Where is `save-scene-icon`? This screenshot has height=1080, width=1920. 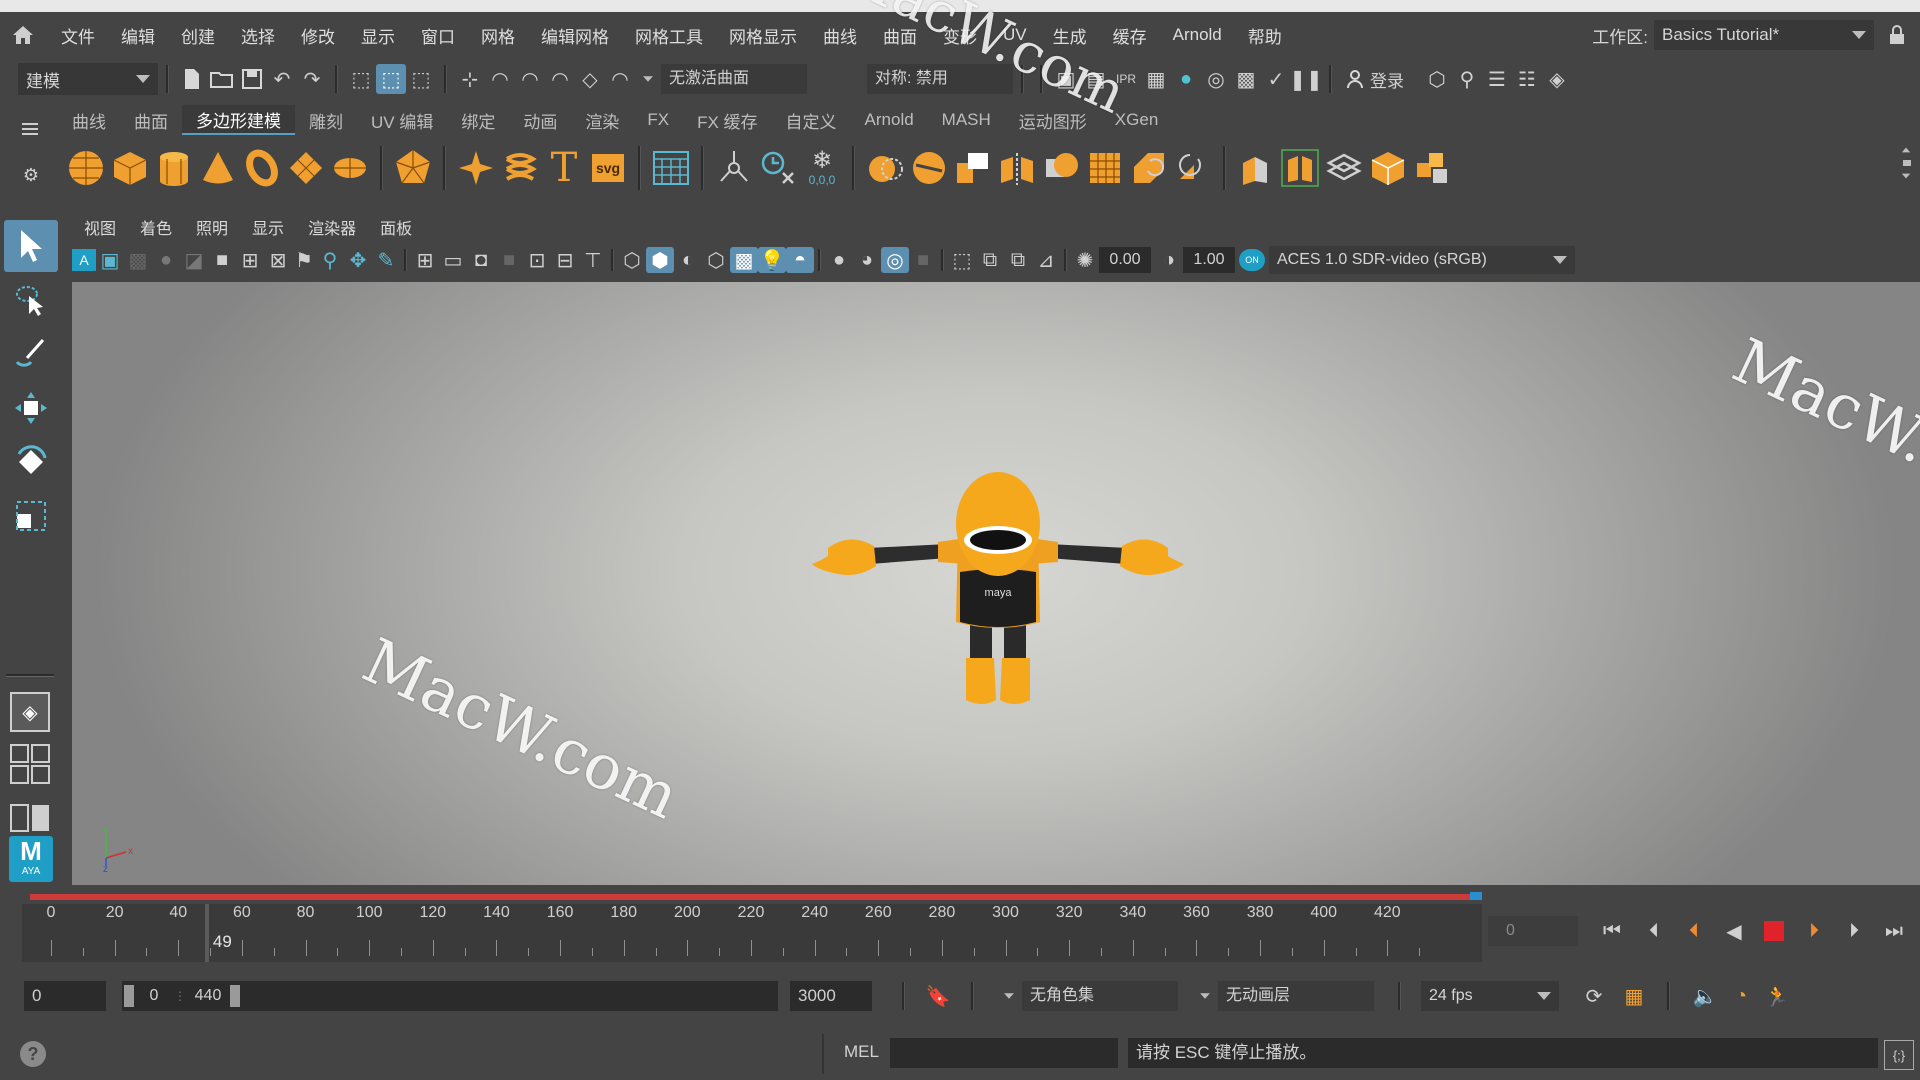 save-scene-icon is located at coordinates (252, 79).